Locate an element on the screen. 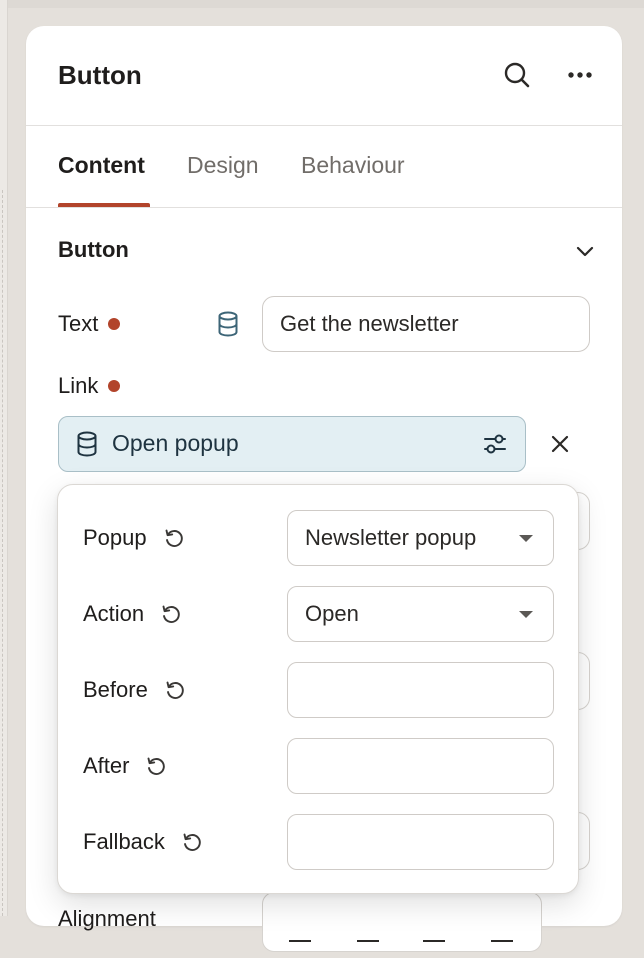 The image size is (644, 958). link-value-chip: Open popup is located at coordinates (292, 444).